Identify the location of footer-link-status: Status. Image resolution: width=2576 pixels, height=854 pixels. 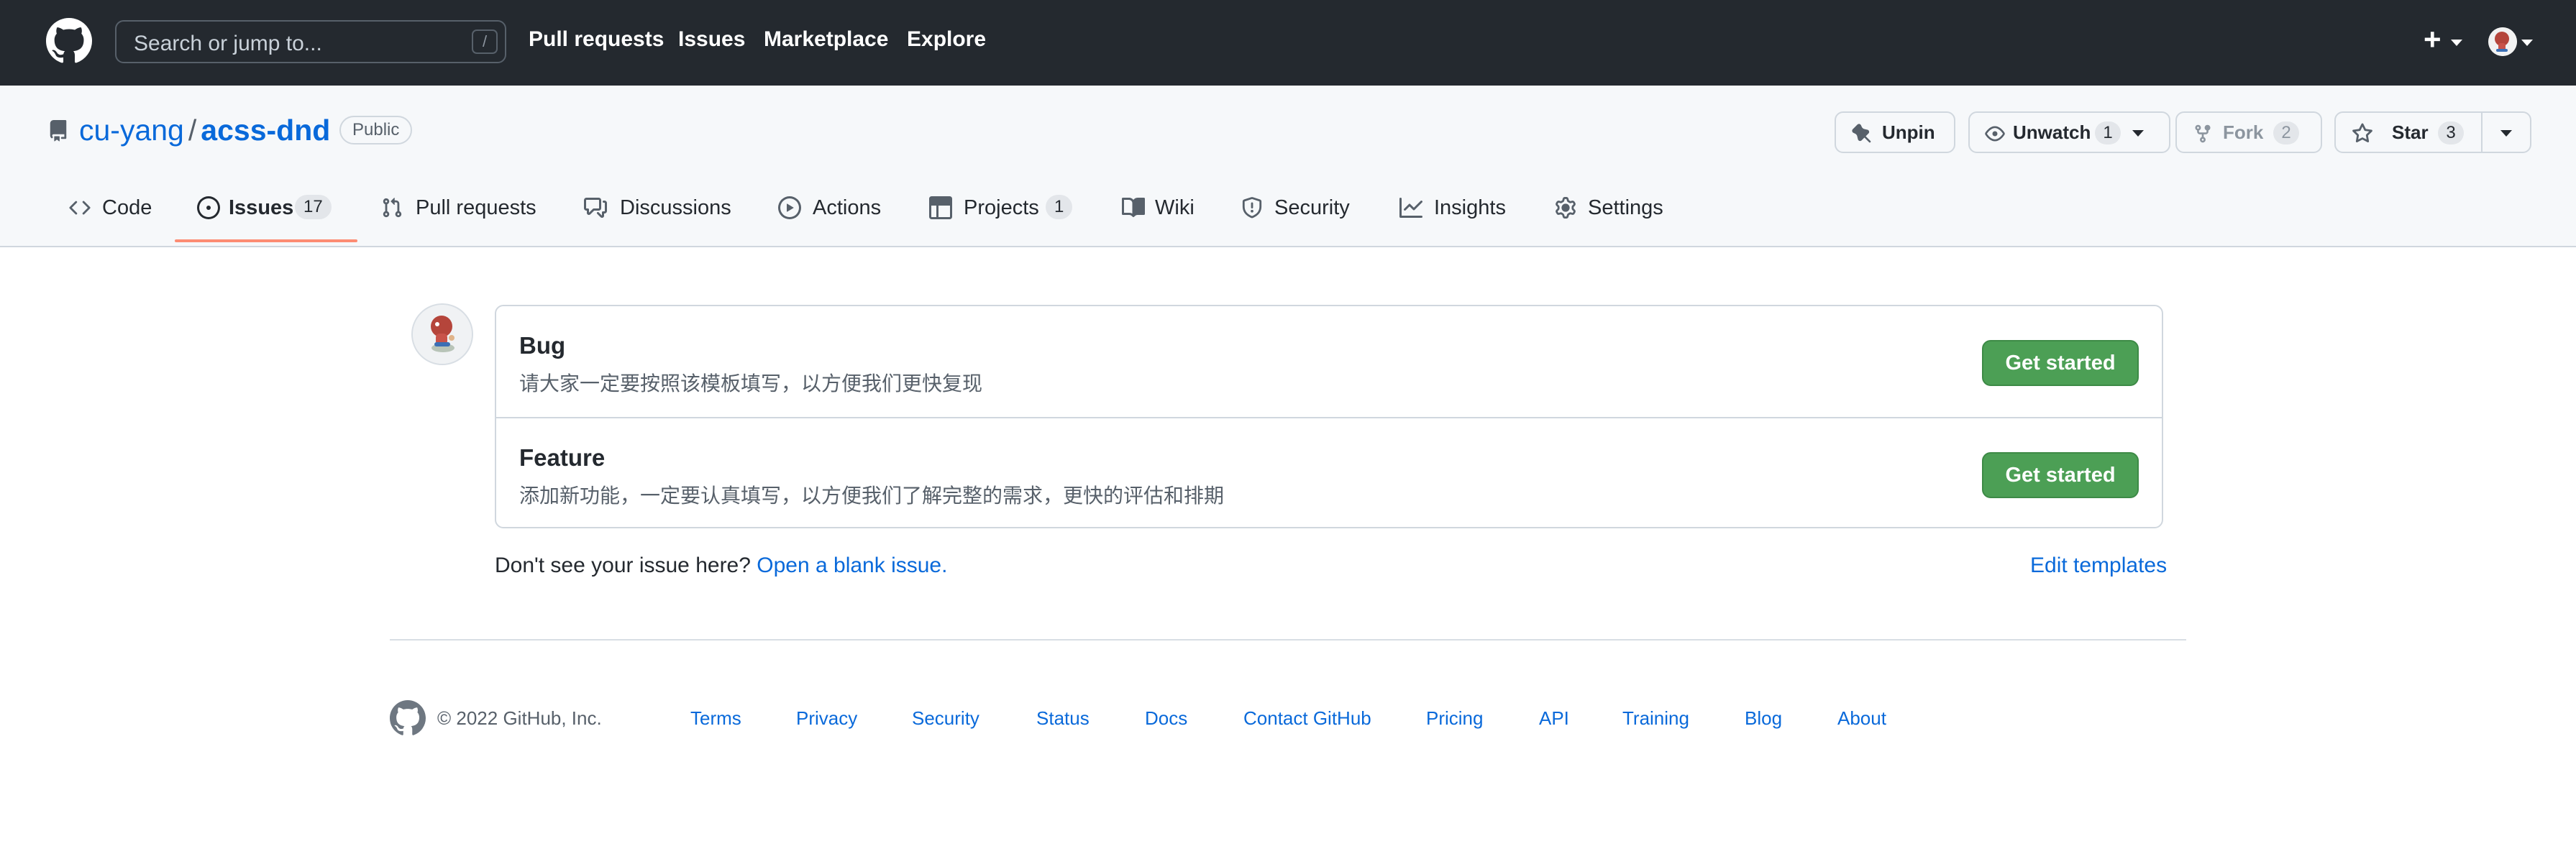
(1063, 718).